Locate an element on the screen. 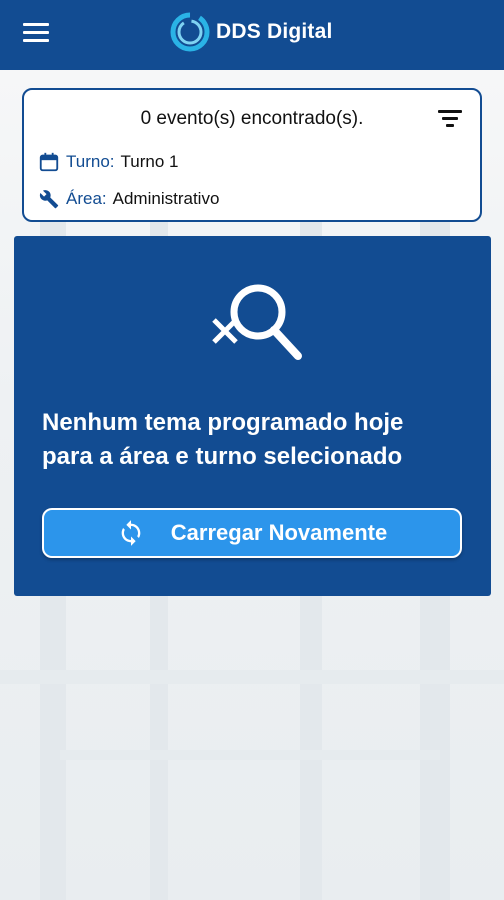  empty-message-line-1: Nenhum tema programado hoje is located at coordinates (223, 422).